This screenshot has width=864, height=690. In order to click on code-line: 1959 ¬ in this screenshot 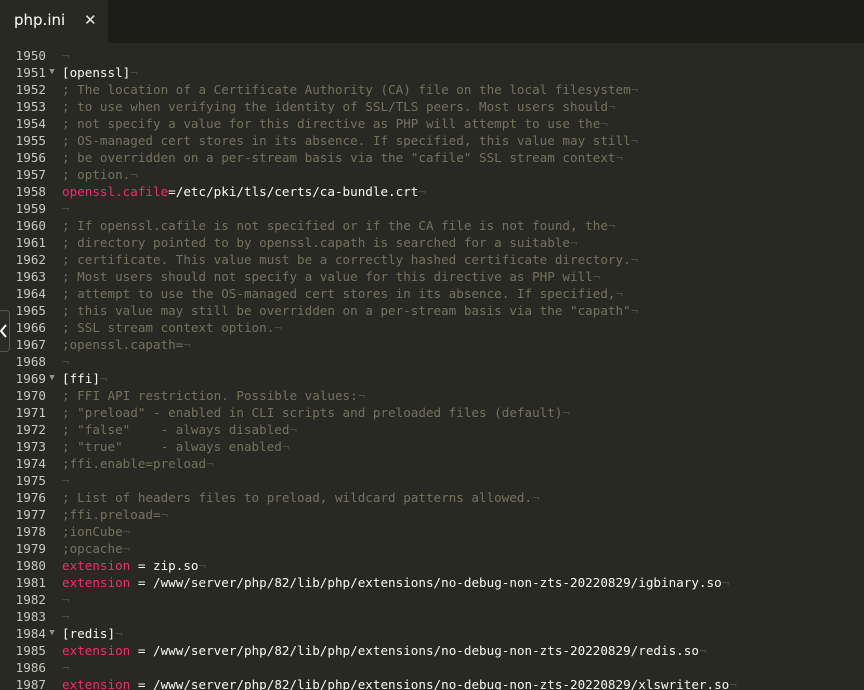, I will do `click(432, 208)`.